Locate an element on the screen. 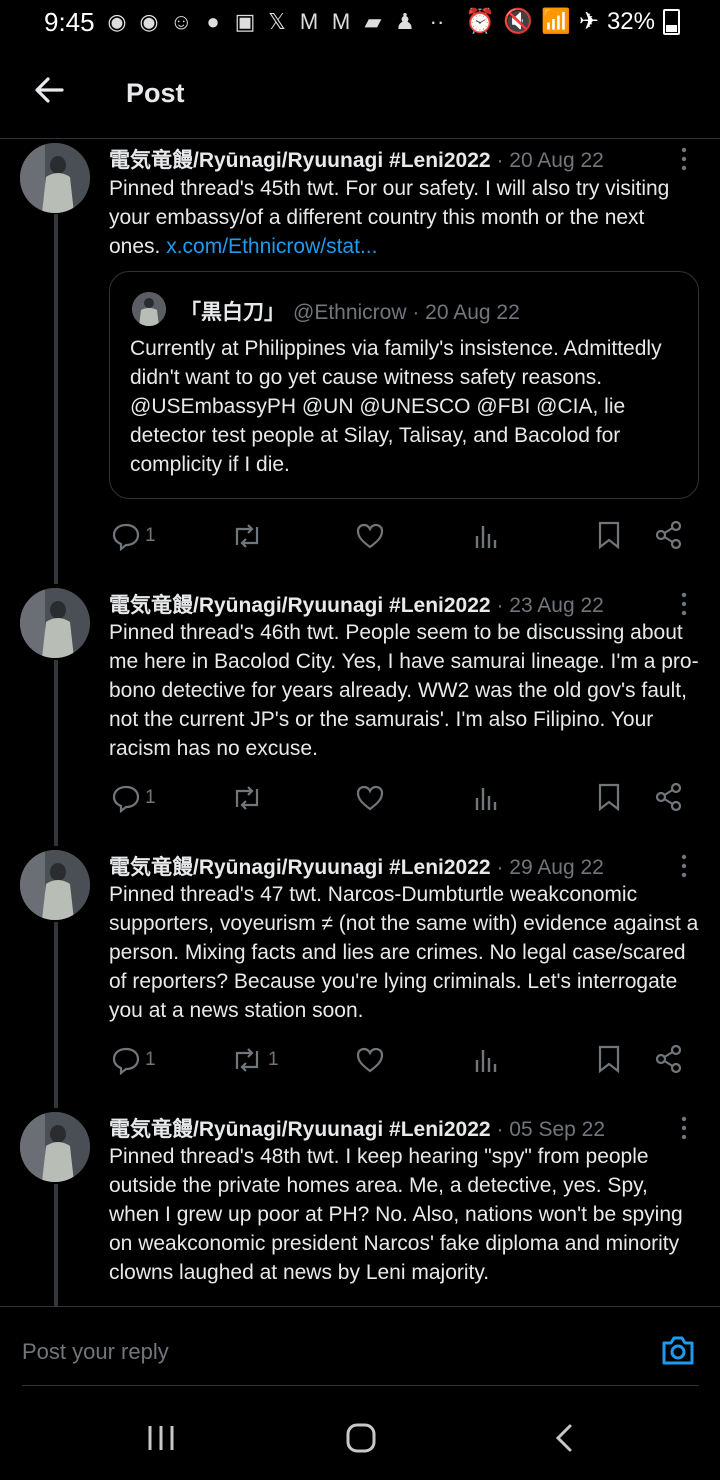 This screenshot has width=720, height=1480. top-bar: Post is located at coordinates (360, 92).